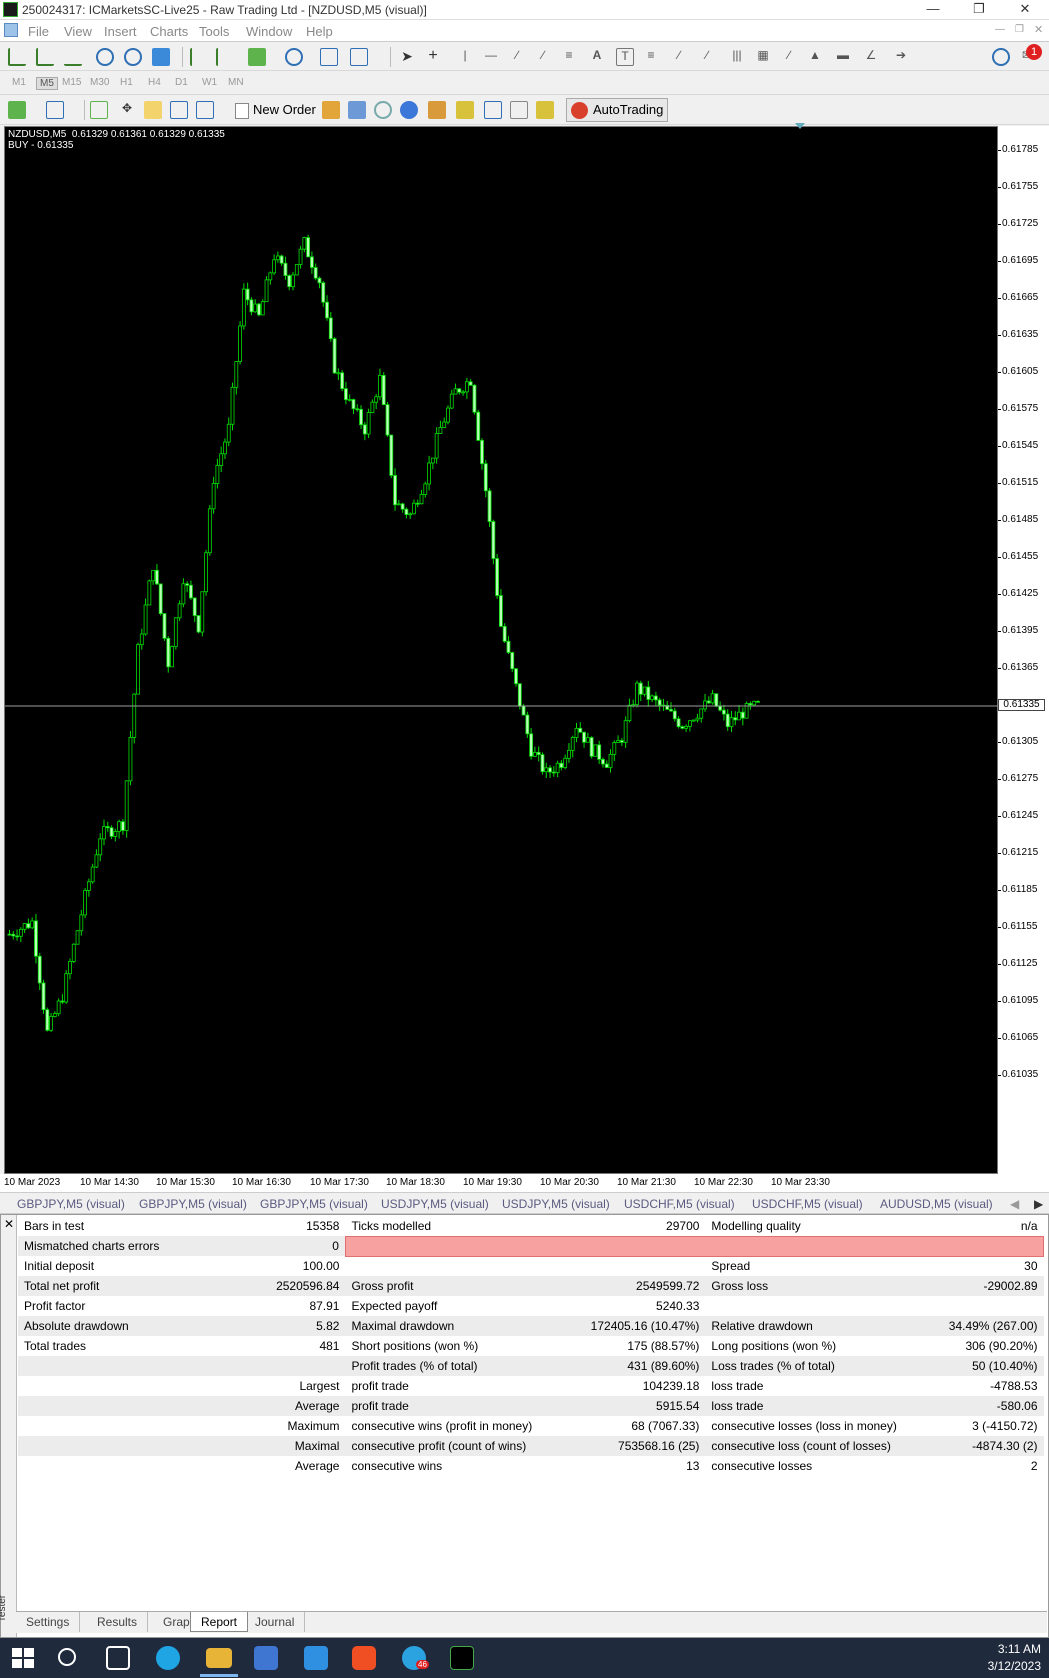 The image size is (1049, 1678). I want to click on cycle-lines-icon: |||, so click(737, 57).